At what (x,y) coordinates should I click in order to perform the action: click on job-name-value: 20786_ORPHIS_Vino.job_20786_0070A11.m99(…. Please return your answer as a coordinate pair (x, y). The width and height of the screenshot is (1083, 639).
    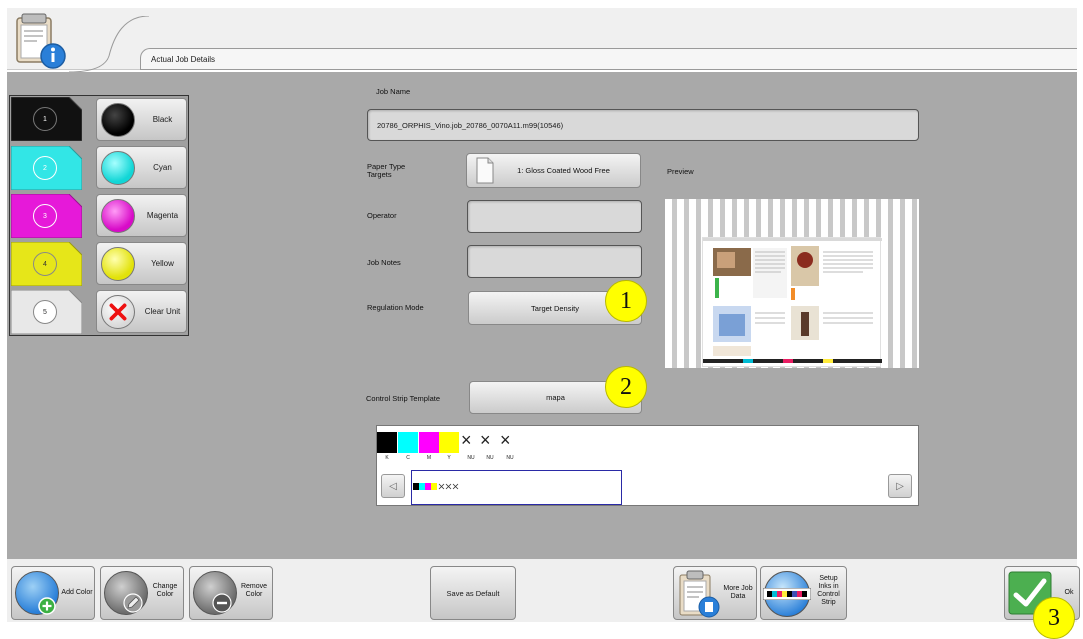
    Looking at the image, I should click on (470, 125).